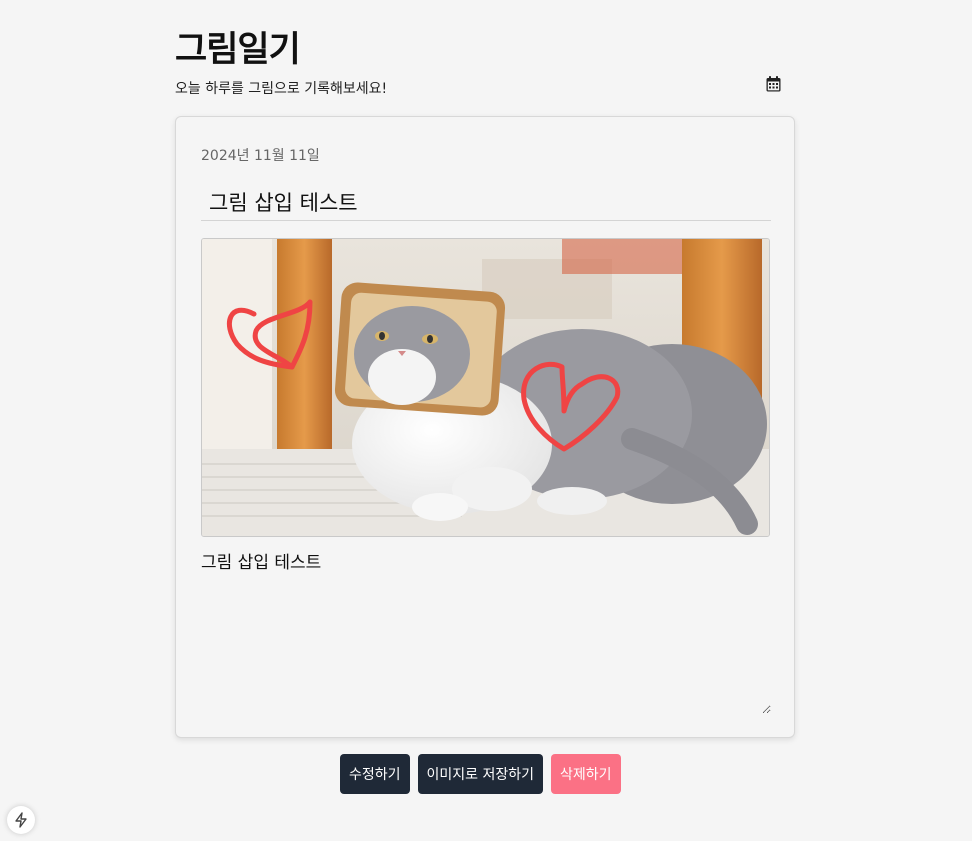  Describe the element at coordinates (21, 820) in the screenshot. I see `lightning-bolt-icon` at that location.